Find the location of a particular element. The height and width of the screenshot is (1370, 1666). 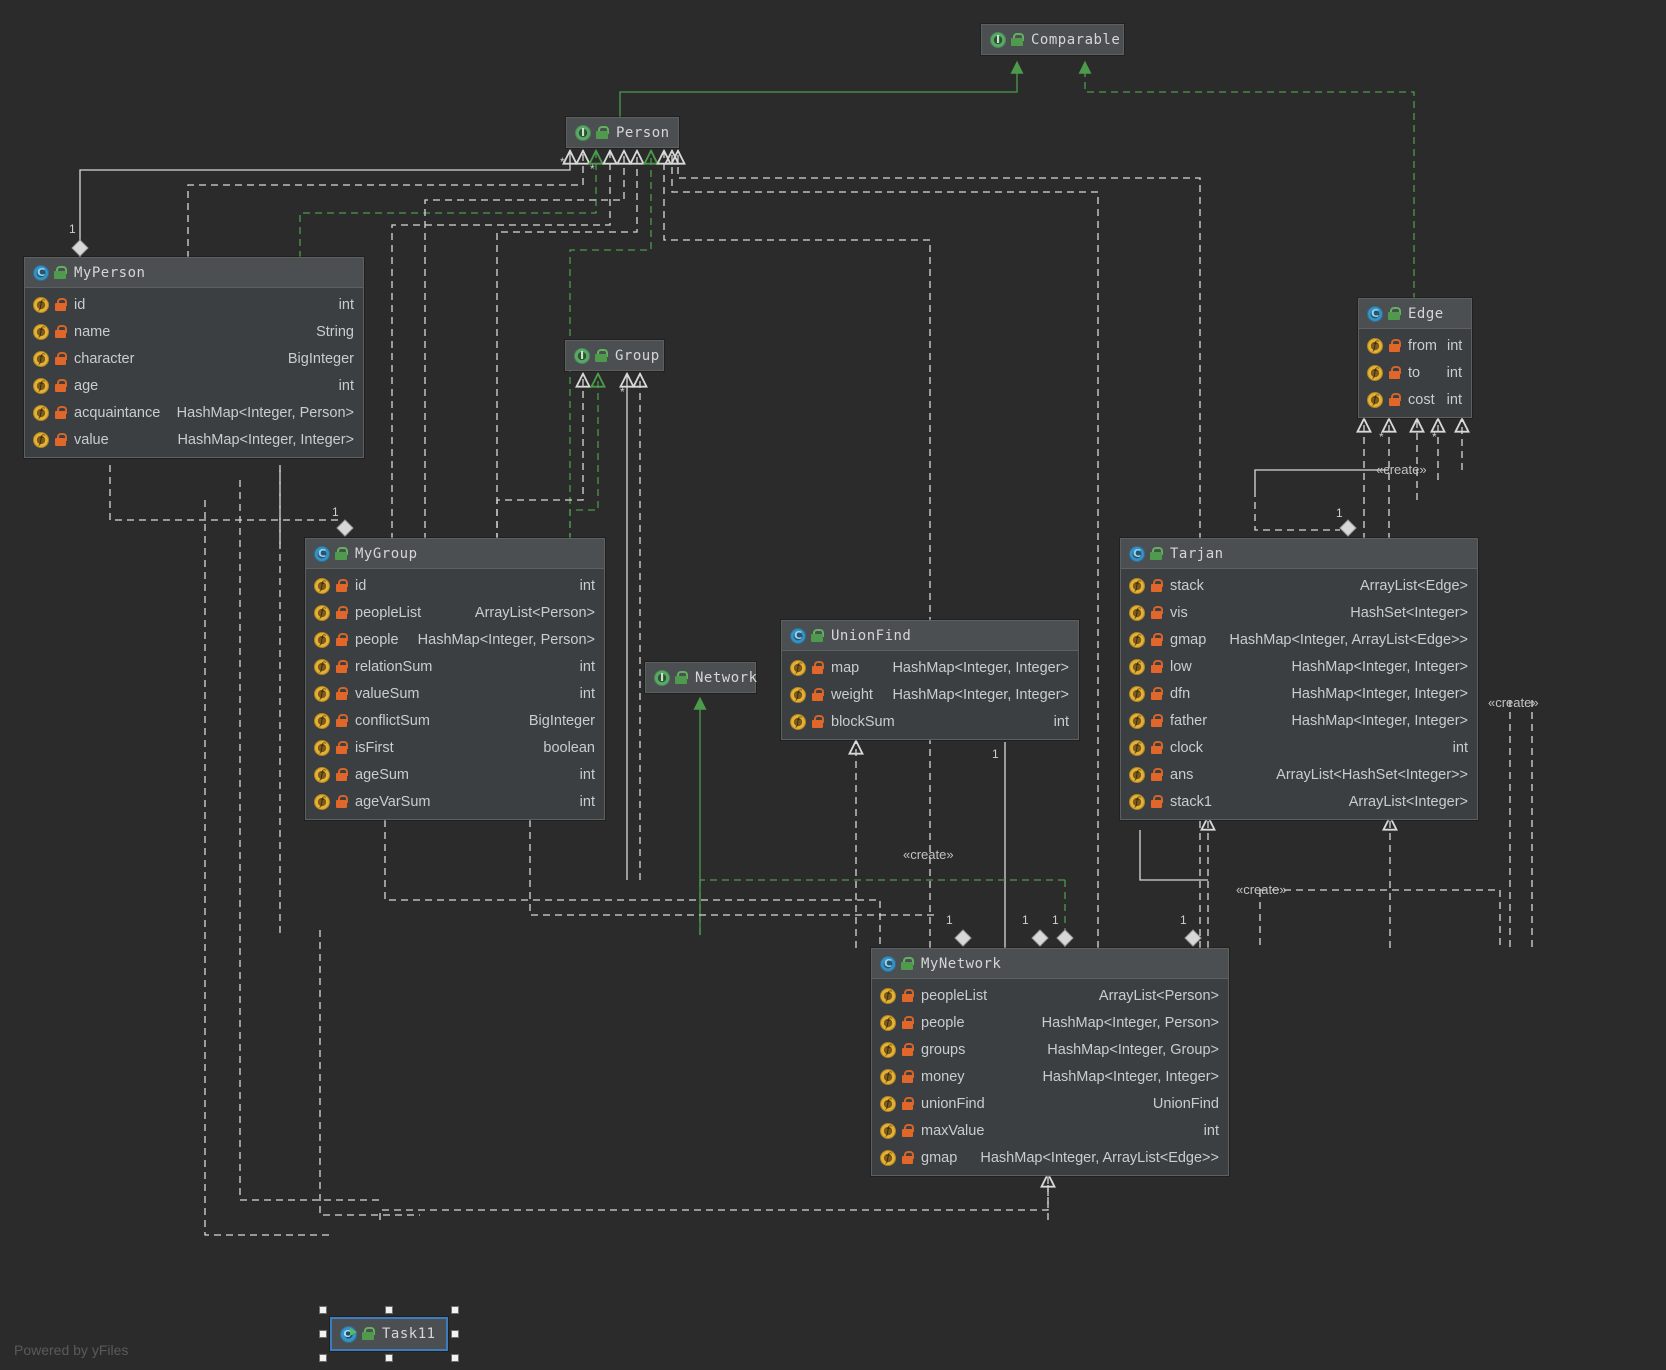

resize-handle-e is located at coordinates (455, 1334).